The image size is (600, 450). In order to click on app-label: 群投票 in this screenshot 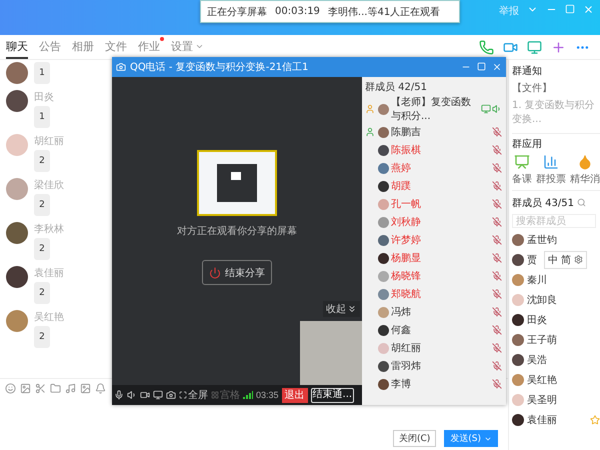, I will do `click(551, 179)`.